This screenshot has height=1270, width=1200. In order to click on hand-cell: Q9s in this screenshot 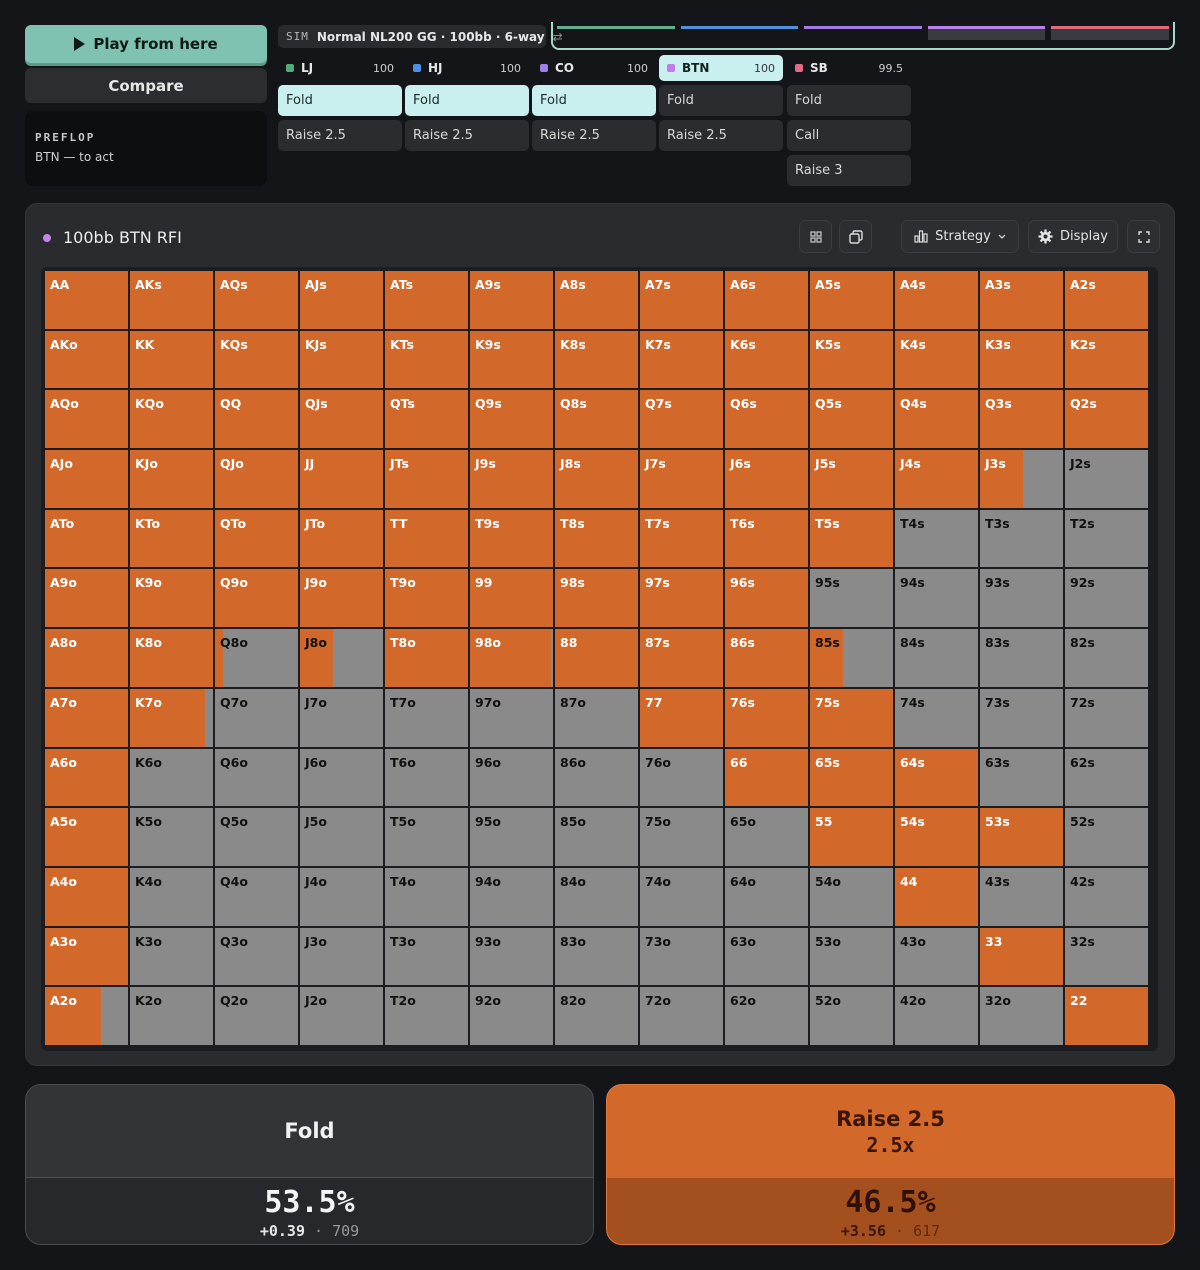, I will do `click(511, 419)`.